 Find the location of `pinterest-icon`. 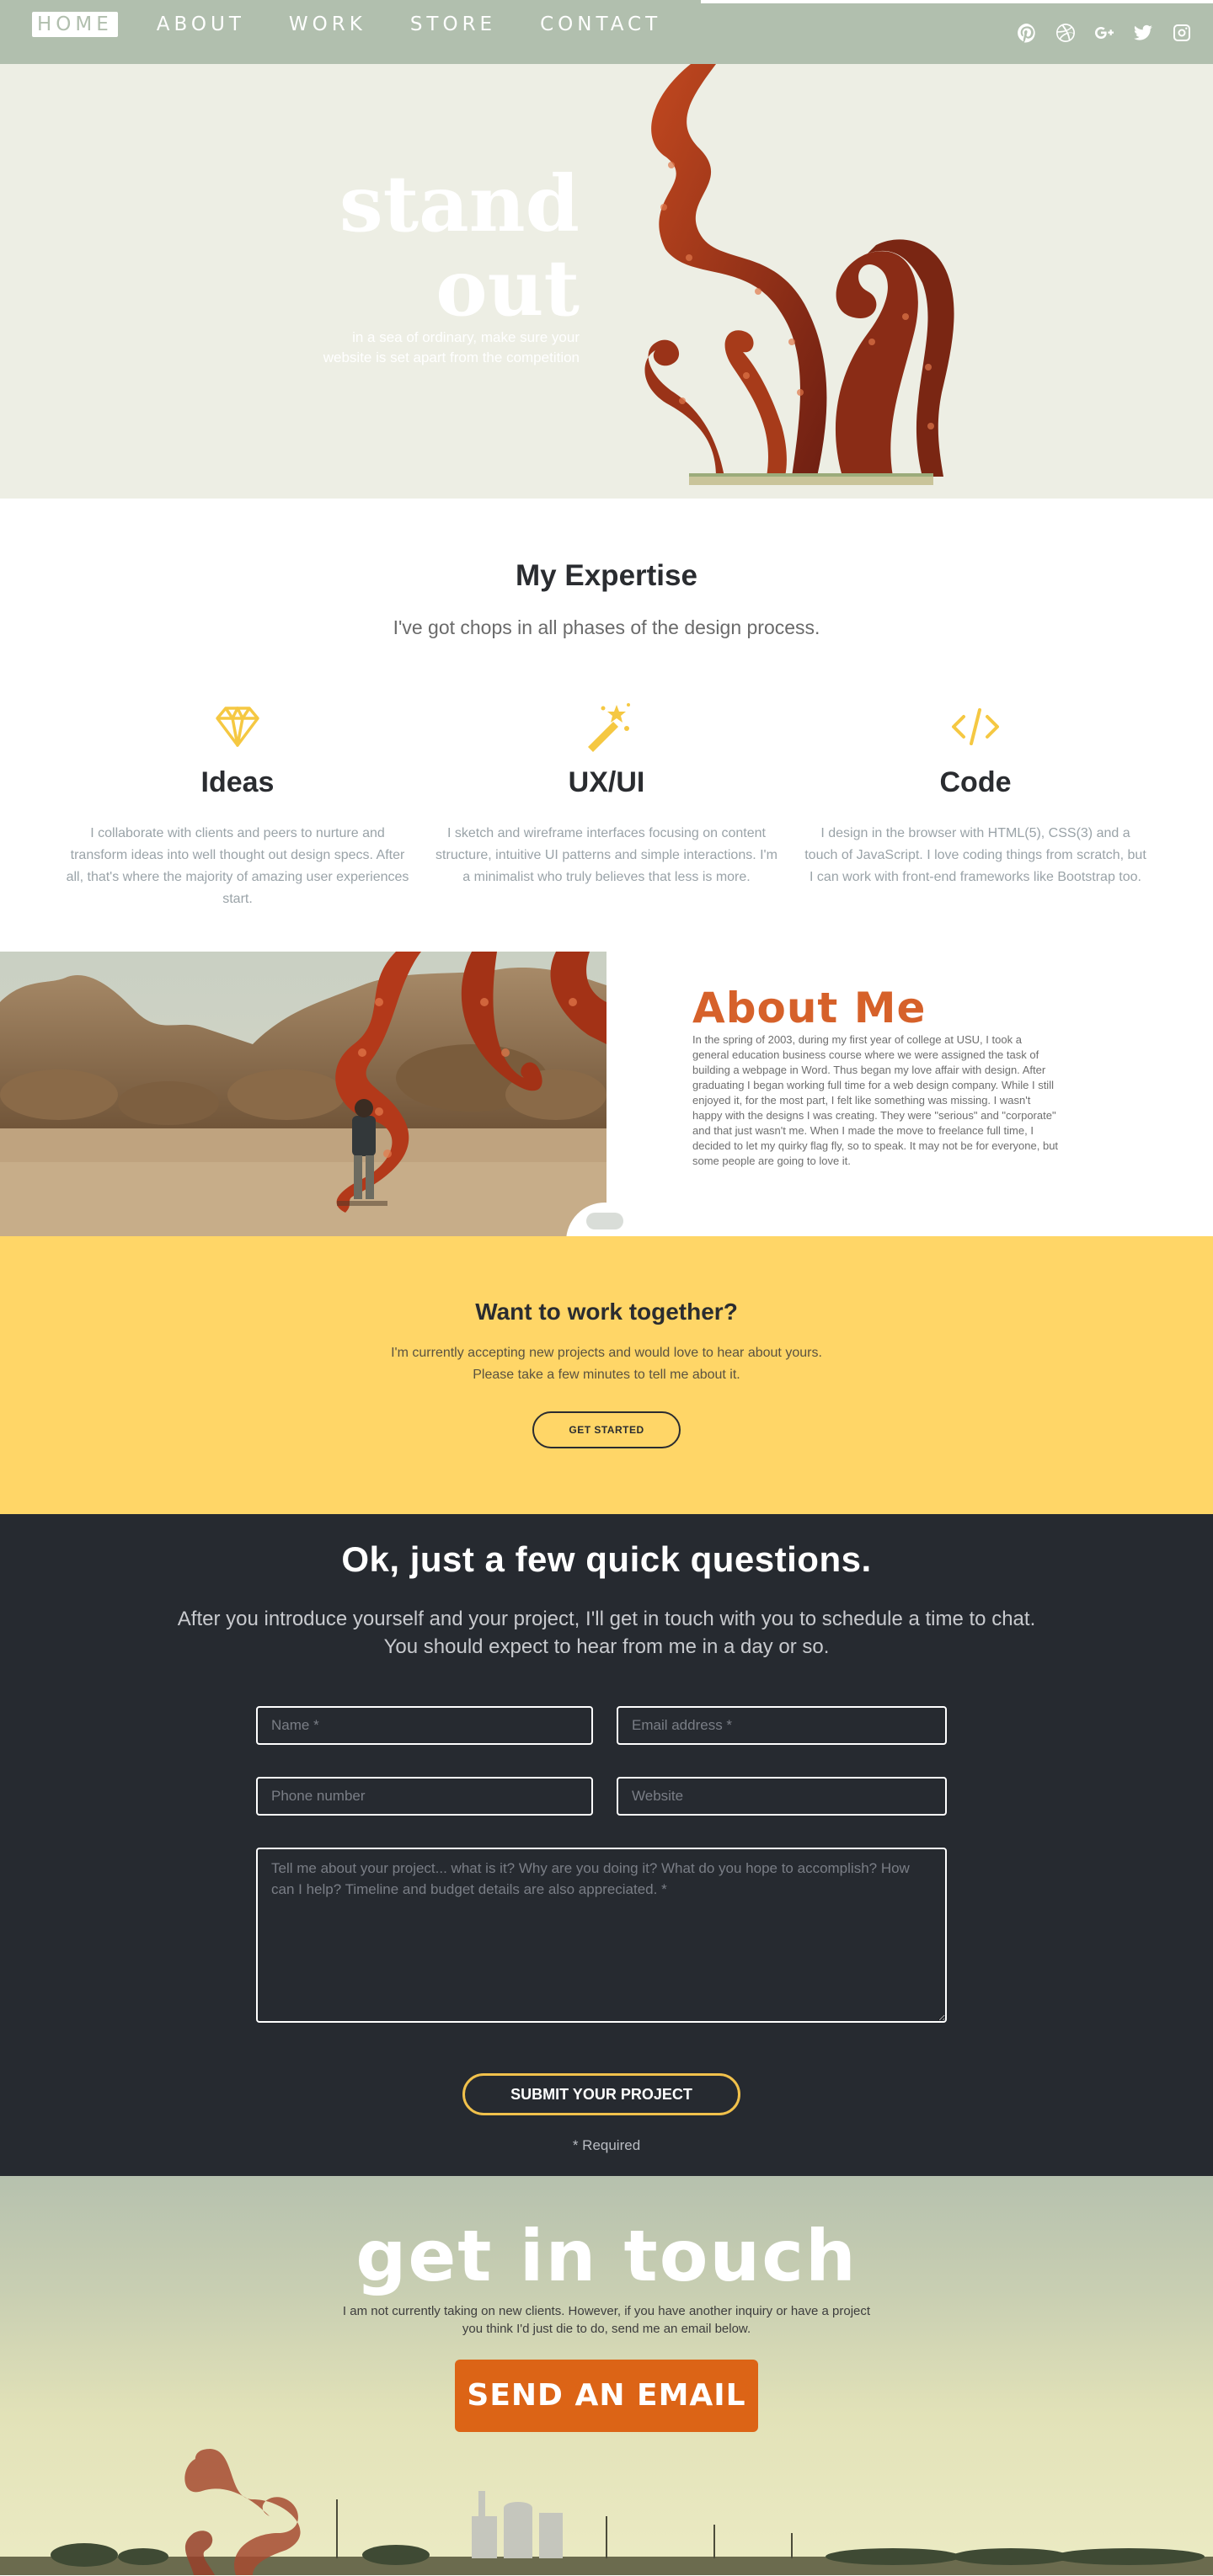

pinterest-icon is located at coordinates (1027, 33).